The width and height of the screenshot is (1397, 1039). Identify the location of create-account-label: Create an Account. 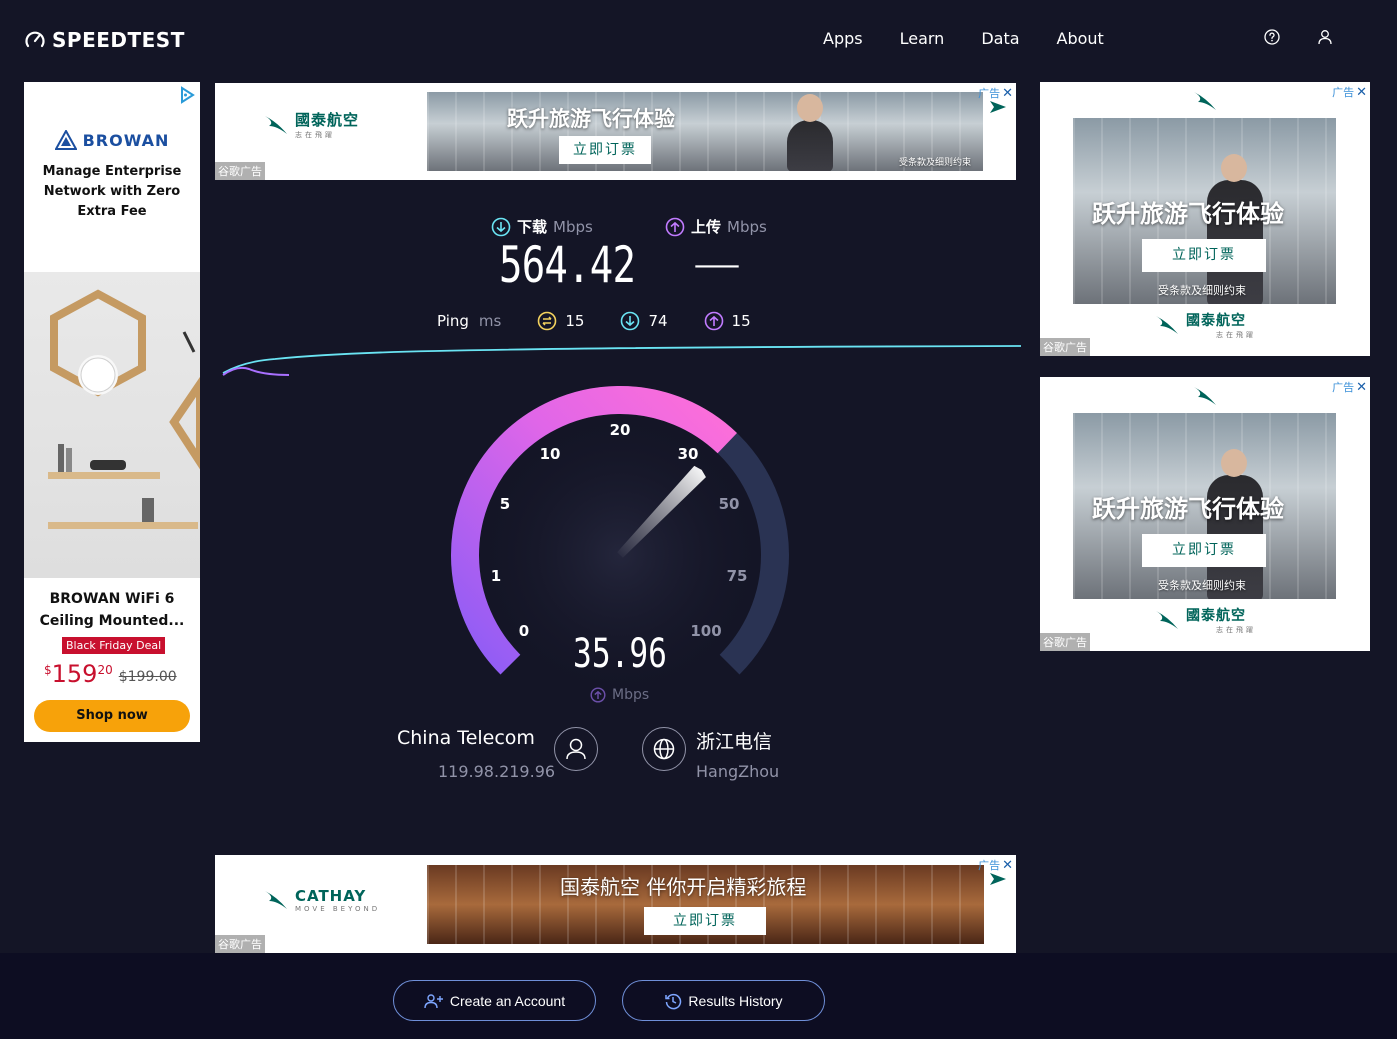
(507, 1000).